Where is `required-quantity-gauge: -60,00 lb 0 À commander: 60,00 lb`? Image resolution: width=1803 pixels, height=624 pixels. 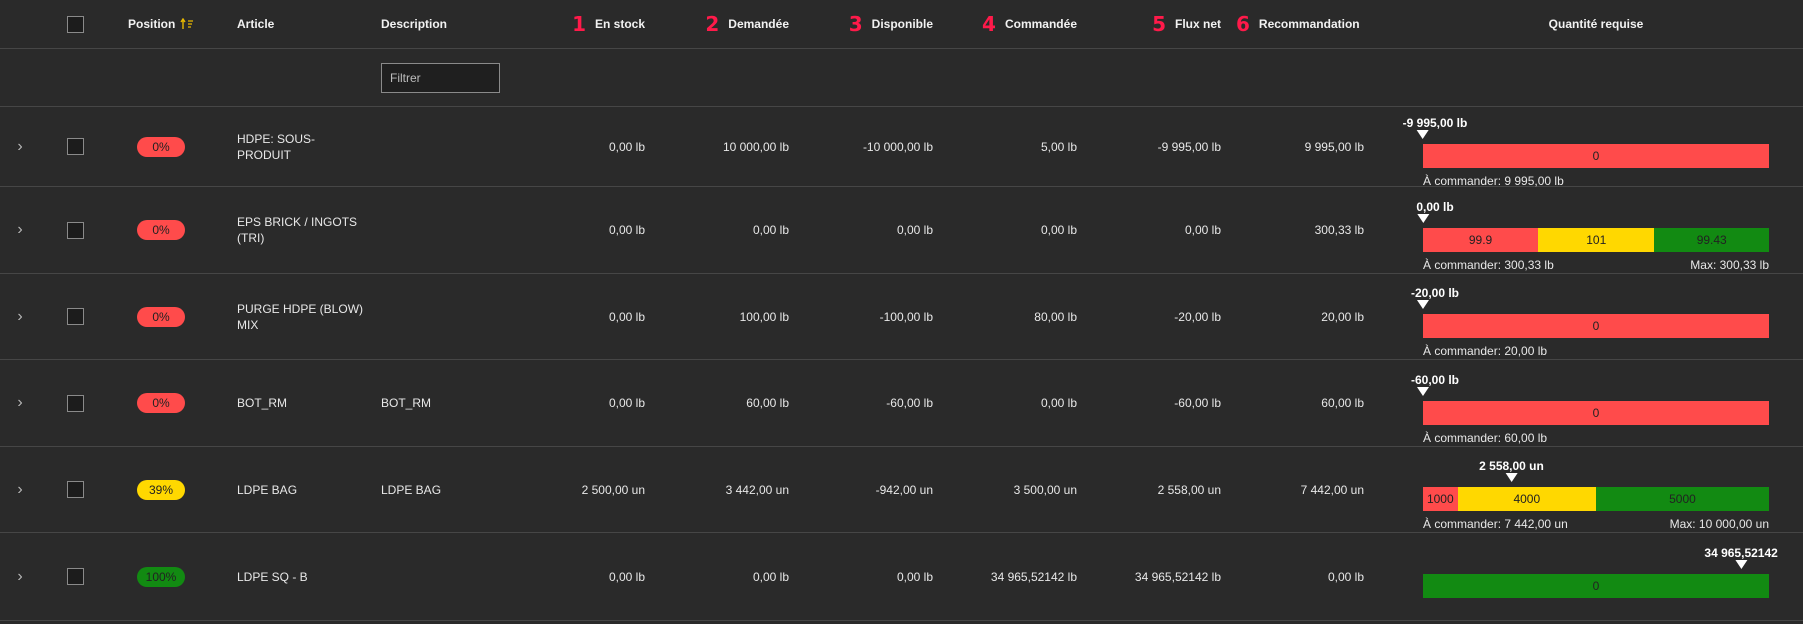
required-quantity-gauge: -60,00 lb 0 À commander: 60,00 lb is located at coordinates (1591, 403).